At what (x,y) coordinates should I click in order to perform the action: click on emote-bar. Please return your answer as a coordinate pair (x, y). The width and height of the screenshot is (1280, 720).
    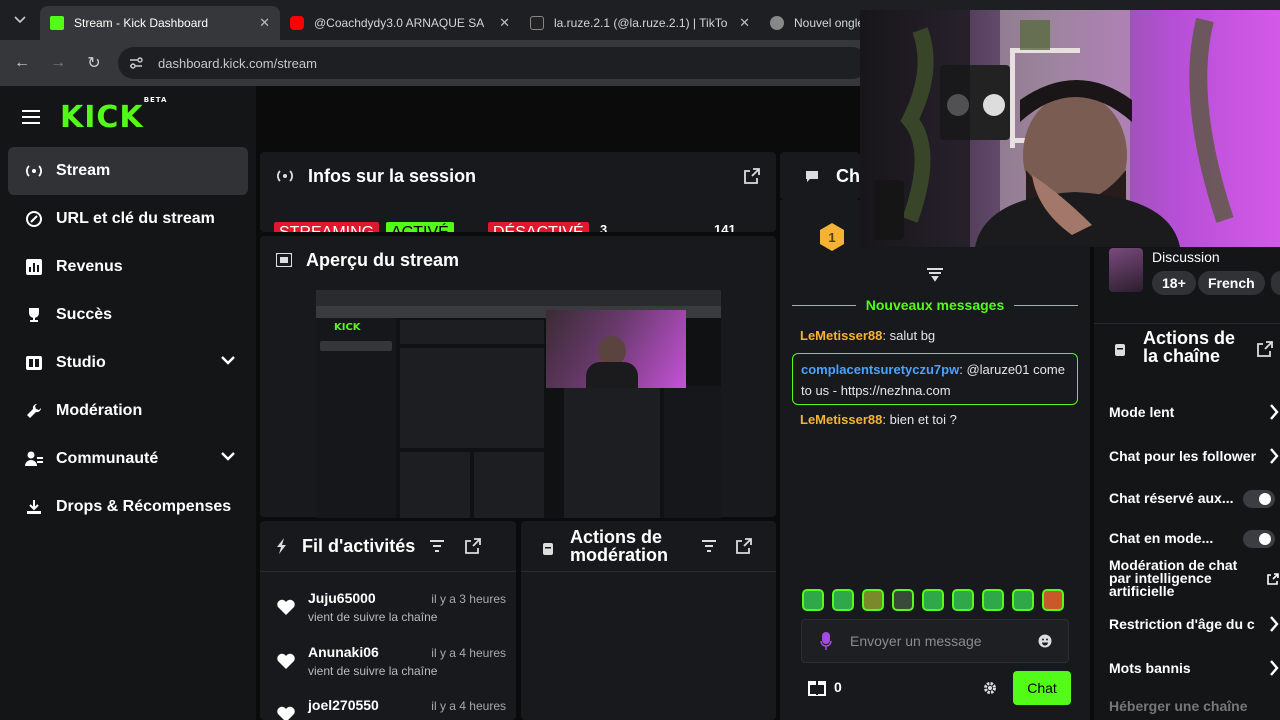
    Looking at the image, I should click on (933, 600).